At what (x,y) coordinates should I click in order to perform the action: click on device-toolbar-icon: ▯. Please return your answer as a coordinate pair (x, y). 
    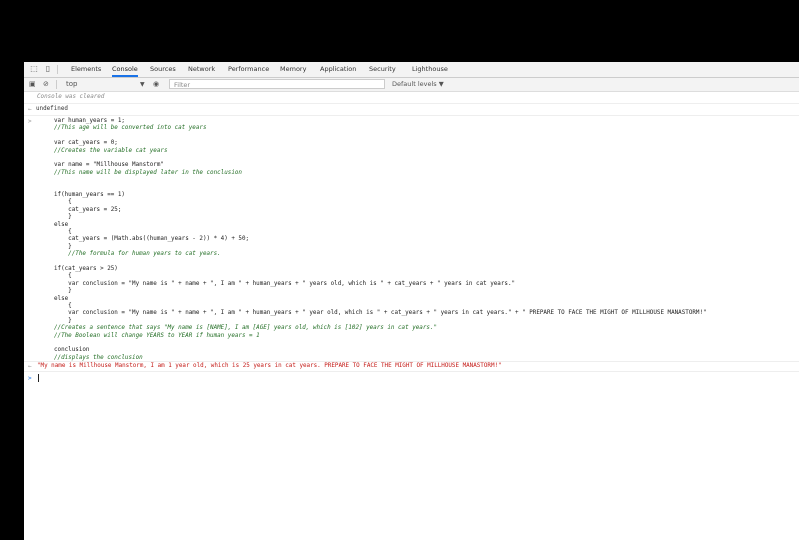
    Looking at the image, I should click on (48, 69).